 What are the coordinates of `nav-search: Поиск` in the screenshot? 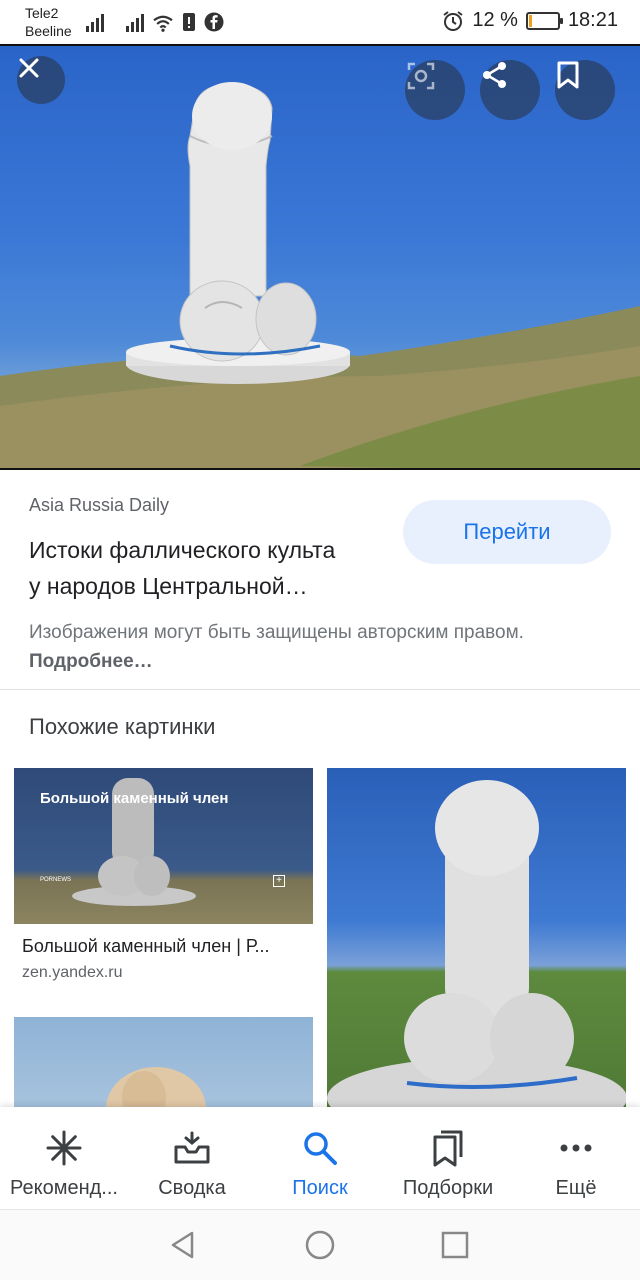 It's located at (320, 1158).